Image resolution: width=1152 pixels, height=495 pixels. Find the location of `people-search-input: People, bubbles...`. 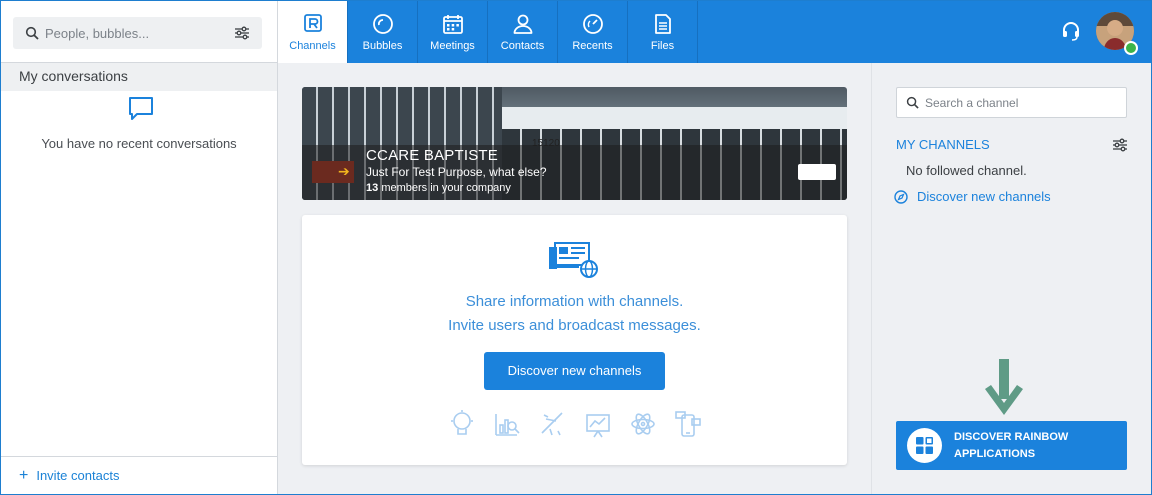

people-search-input: People, bubbles... is located at coordinates (137, 33).